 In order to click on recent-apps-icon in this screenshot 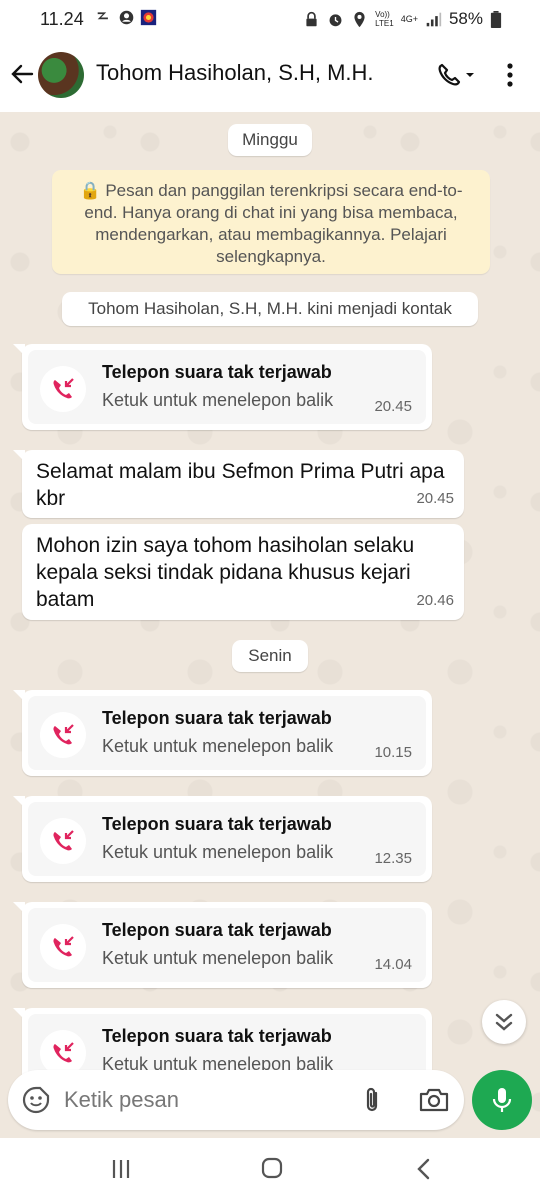, I will do `click(121, 1169)`.